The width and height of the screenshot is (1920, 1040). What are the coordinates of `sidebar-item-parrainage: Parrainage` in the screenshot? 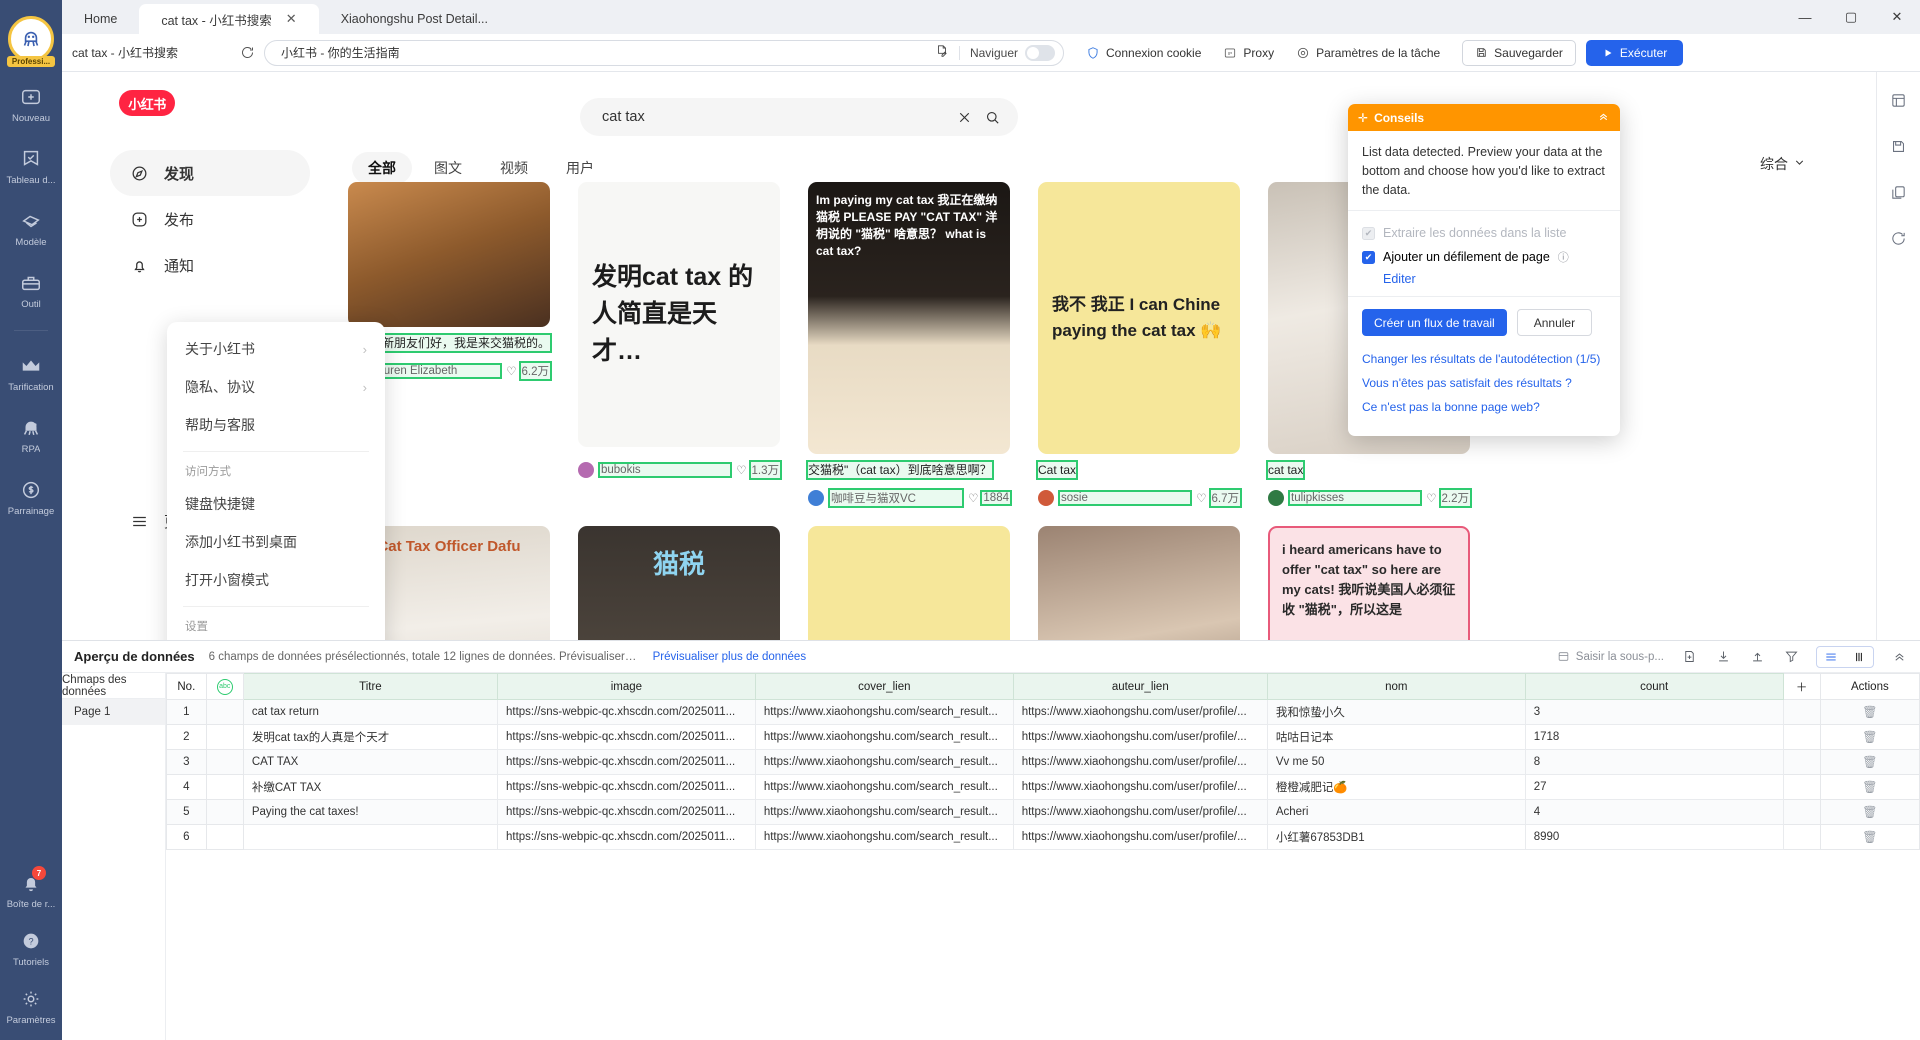 It's located at (31, 497).